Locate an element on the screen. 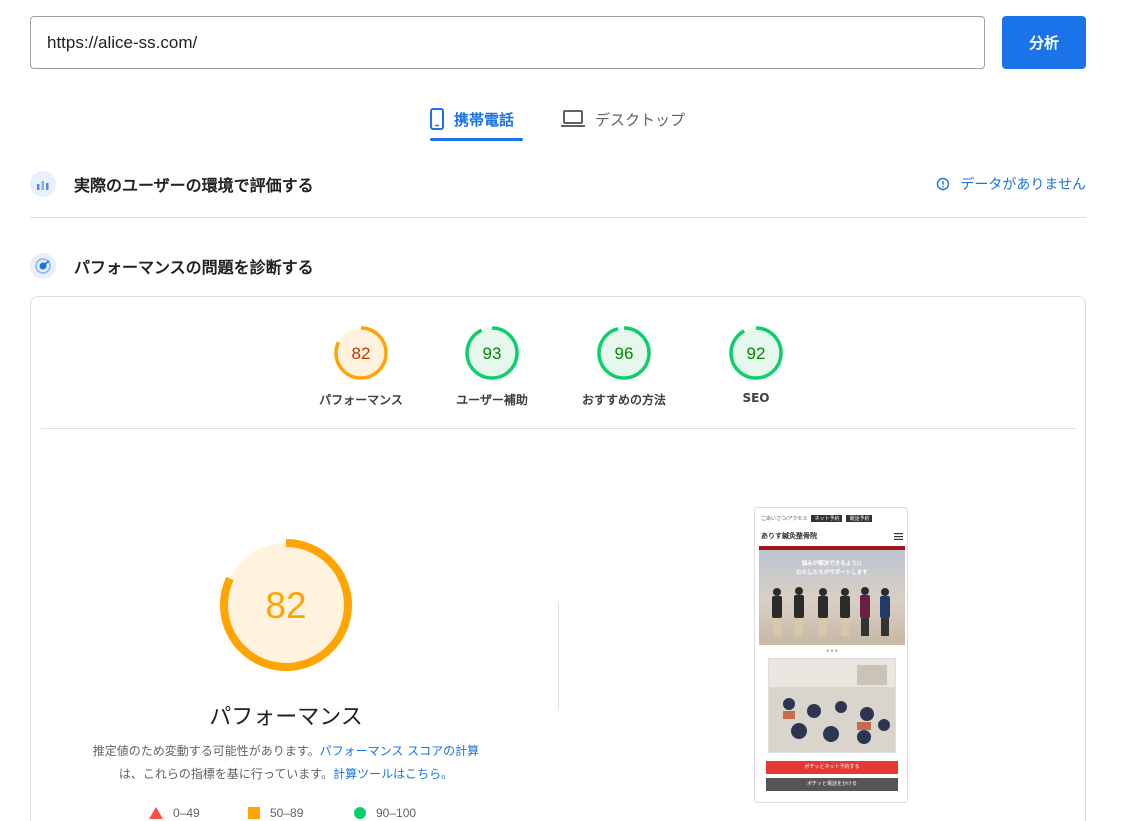 This screenshot has height=821, width=1123. score-gauge-accessibility: 93 ユーザー補助 is located at coordinates (492, 366).